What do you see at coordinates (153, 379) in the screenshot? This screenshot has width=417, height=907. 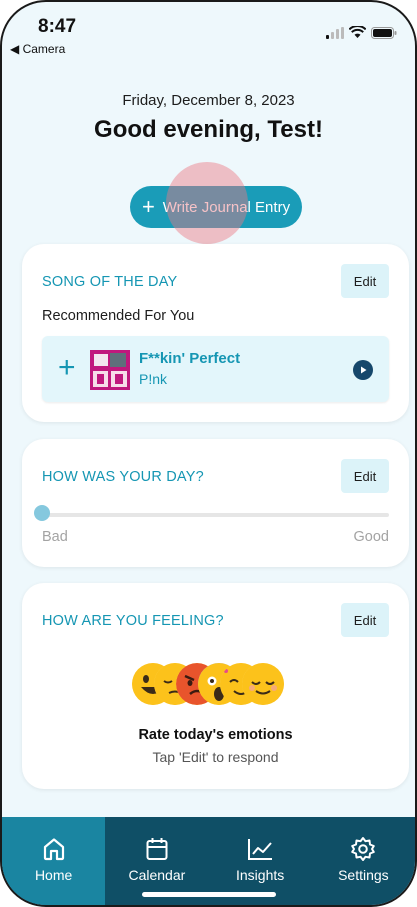 I see `song-artist: P!nk` at bounding box center [153, 379].